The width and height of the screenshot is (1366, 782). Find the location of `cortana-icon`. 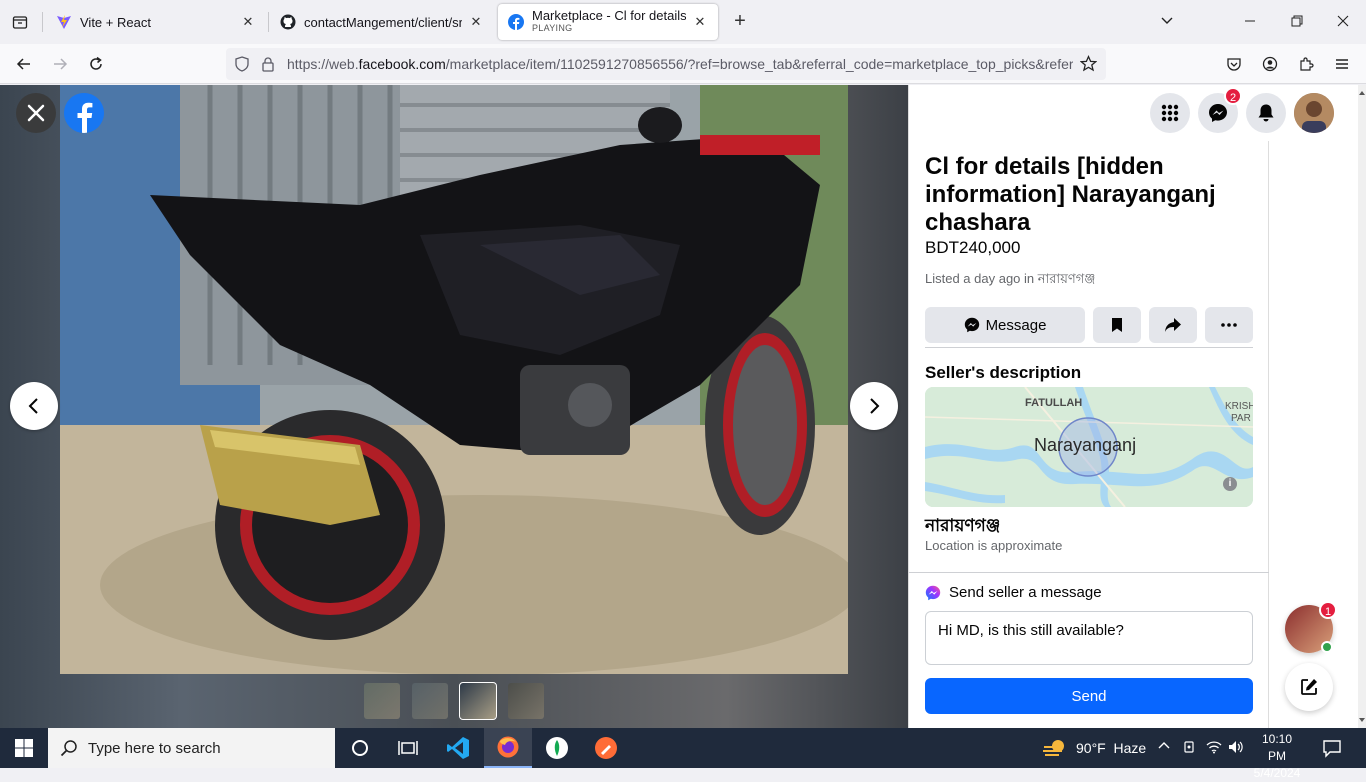

cortana-icon is located at coordinates (360, 748).